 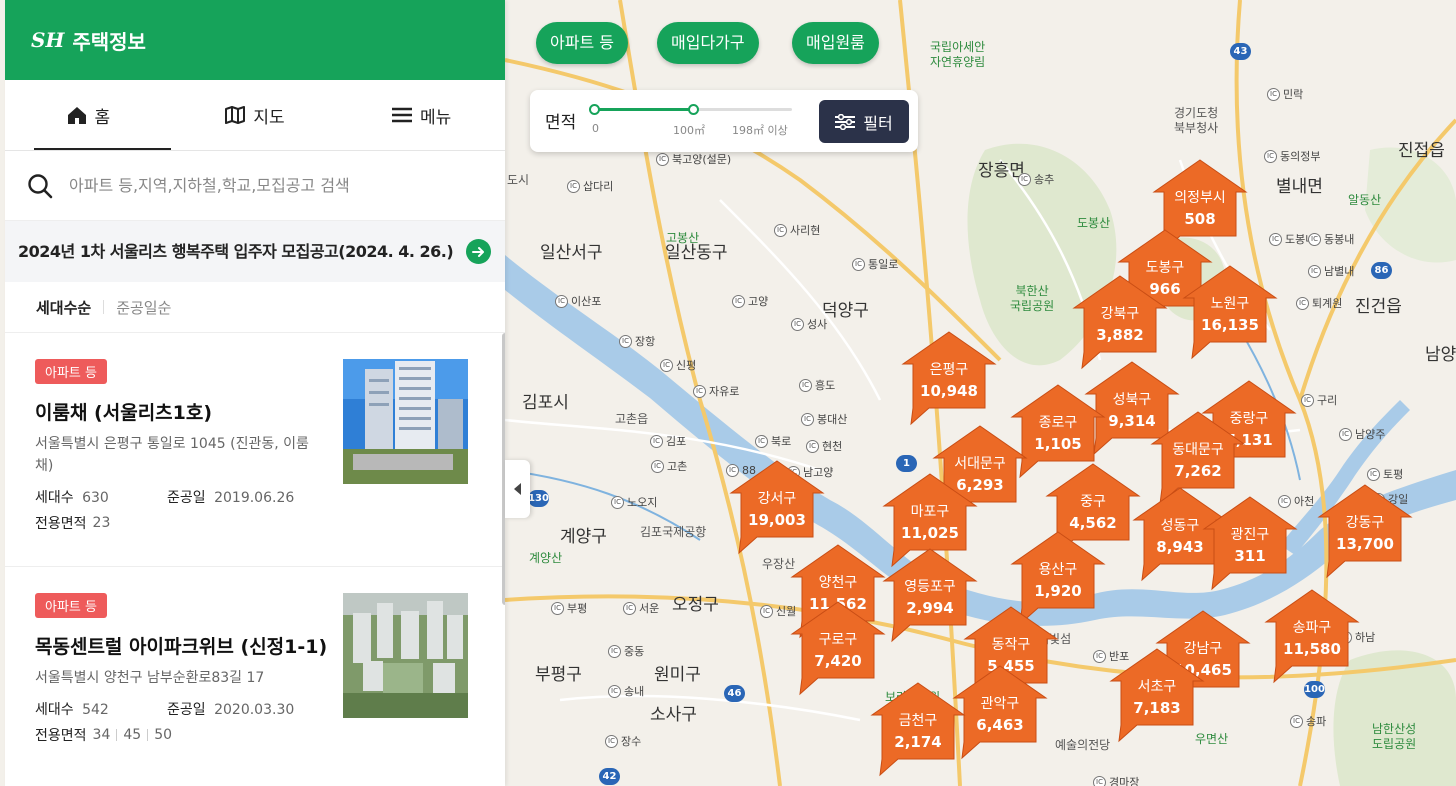 What do you see at coordinates (695, 605) in the screenshot?
I see `map-place-label: 오정구` at bounding box center [695, 605].